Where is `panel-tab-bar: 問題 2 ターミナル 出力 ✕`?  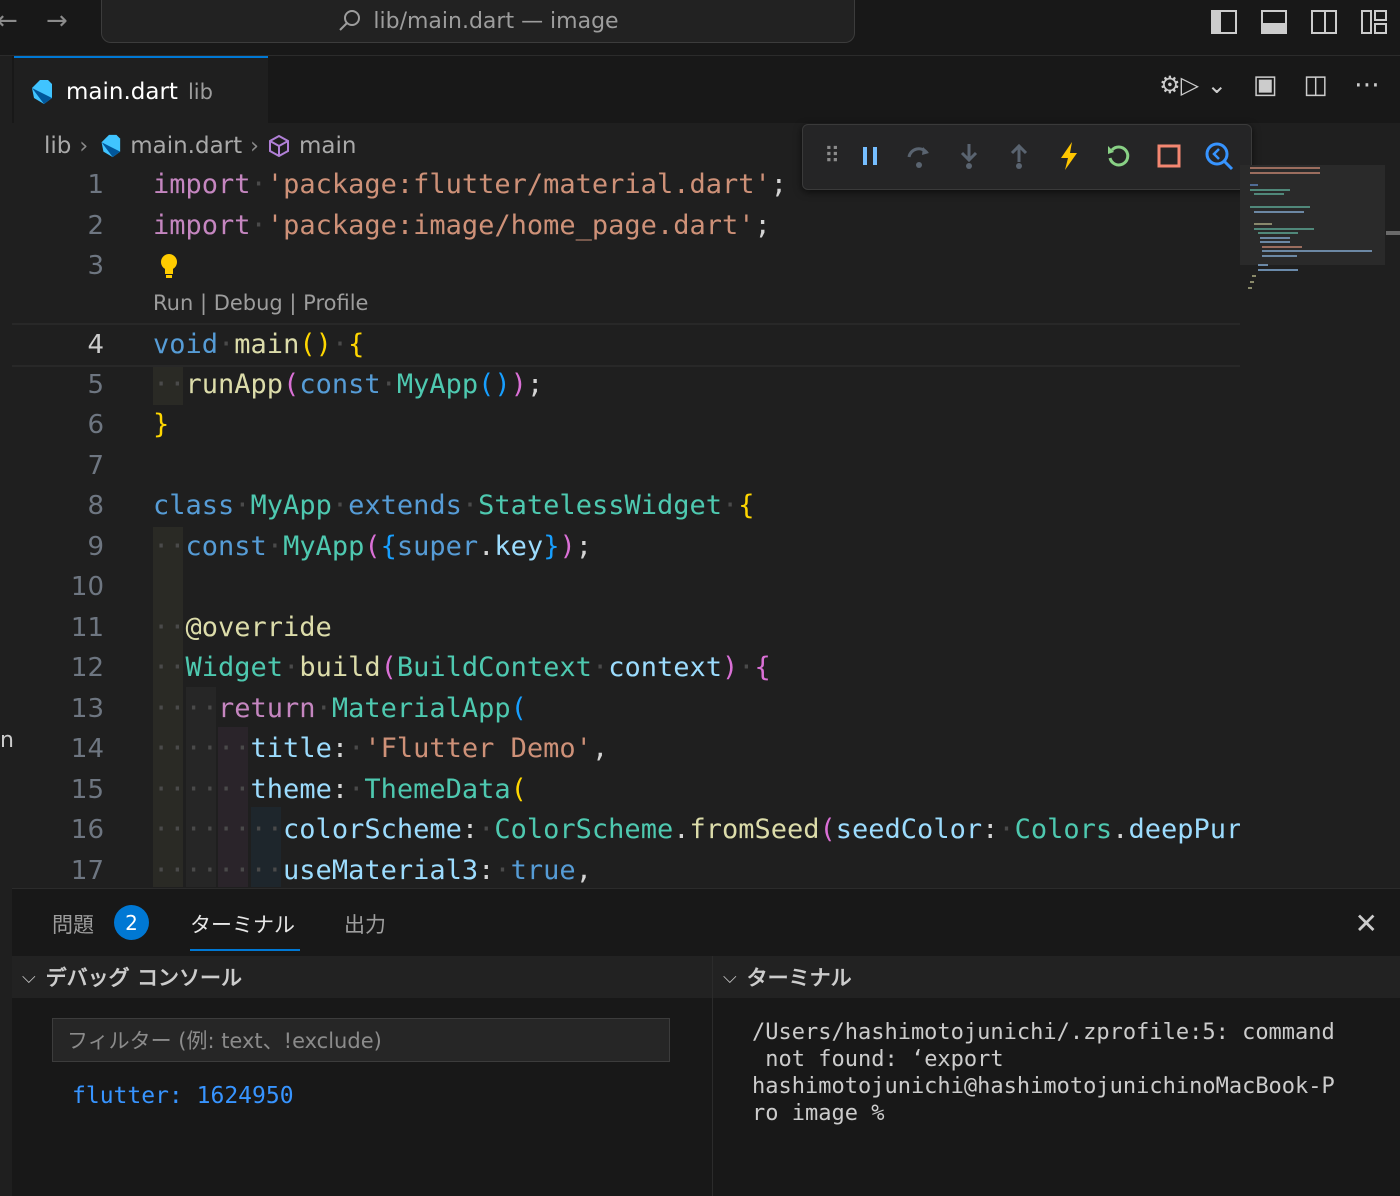
panel-tab-bar: 問題 2 ターミナル 出力 ✕ is located at coordinates (706, 922).